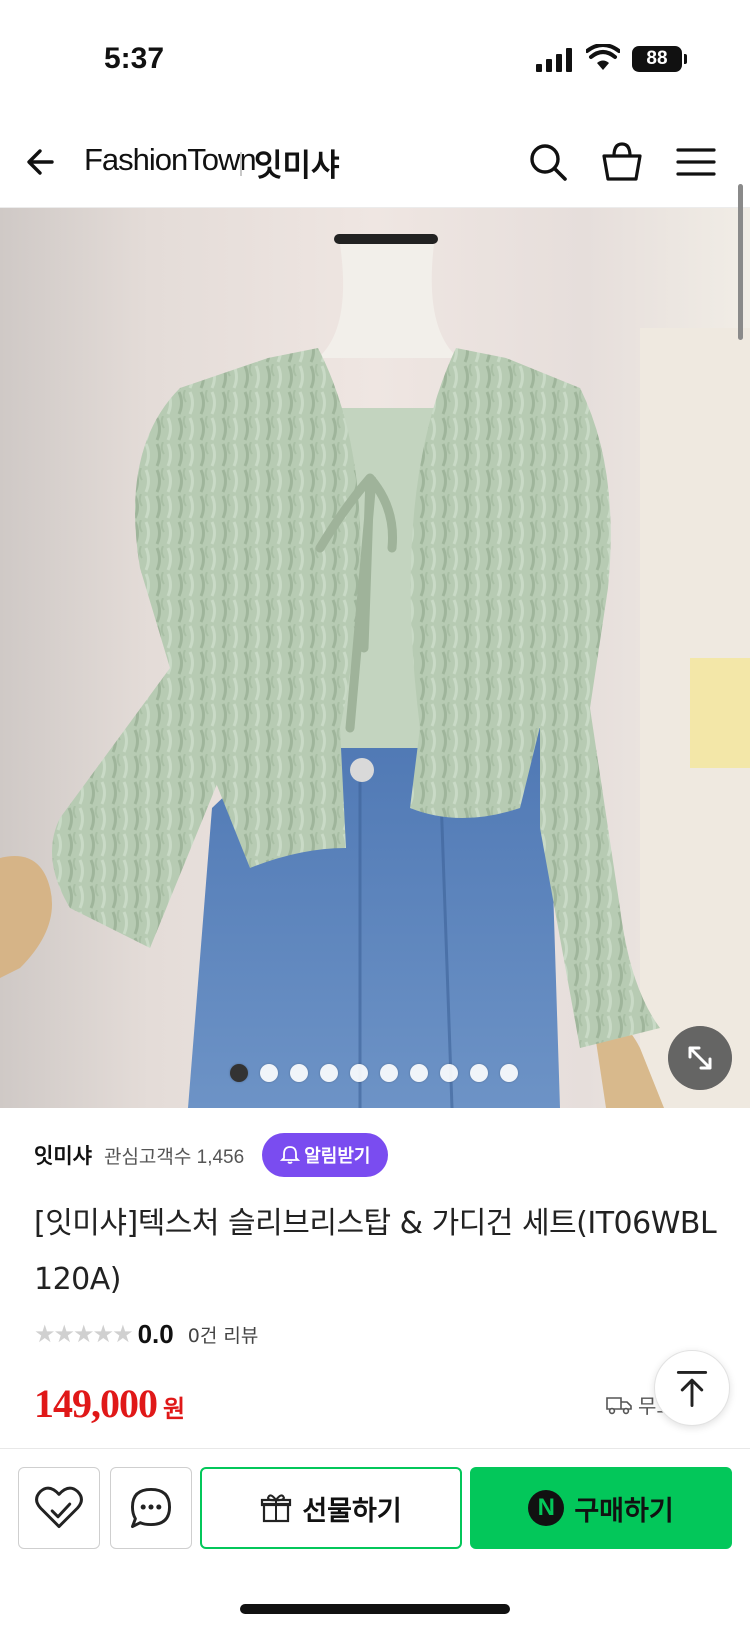 The image size is (750, 1630). What do you see at coordinates (96, 1403) in the screenshot?
I see `product-price: 149,000` at bounding box center [96, 1403].